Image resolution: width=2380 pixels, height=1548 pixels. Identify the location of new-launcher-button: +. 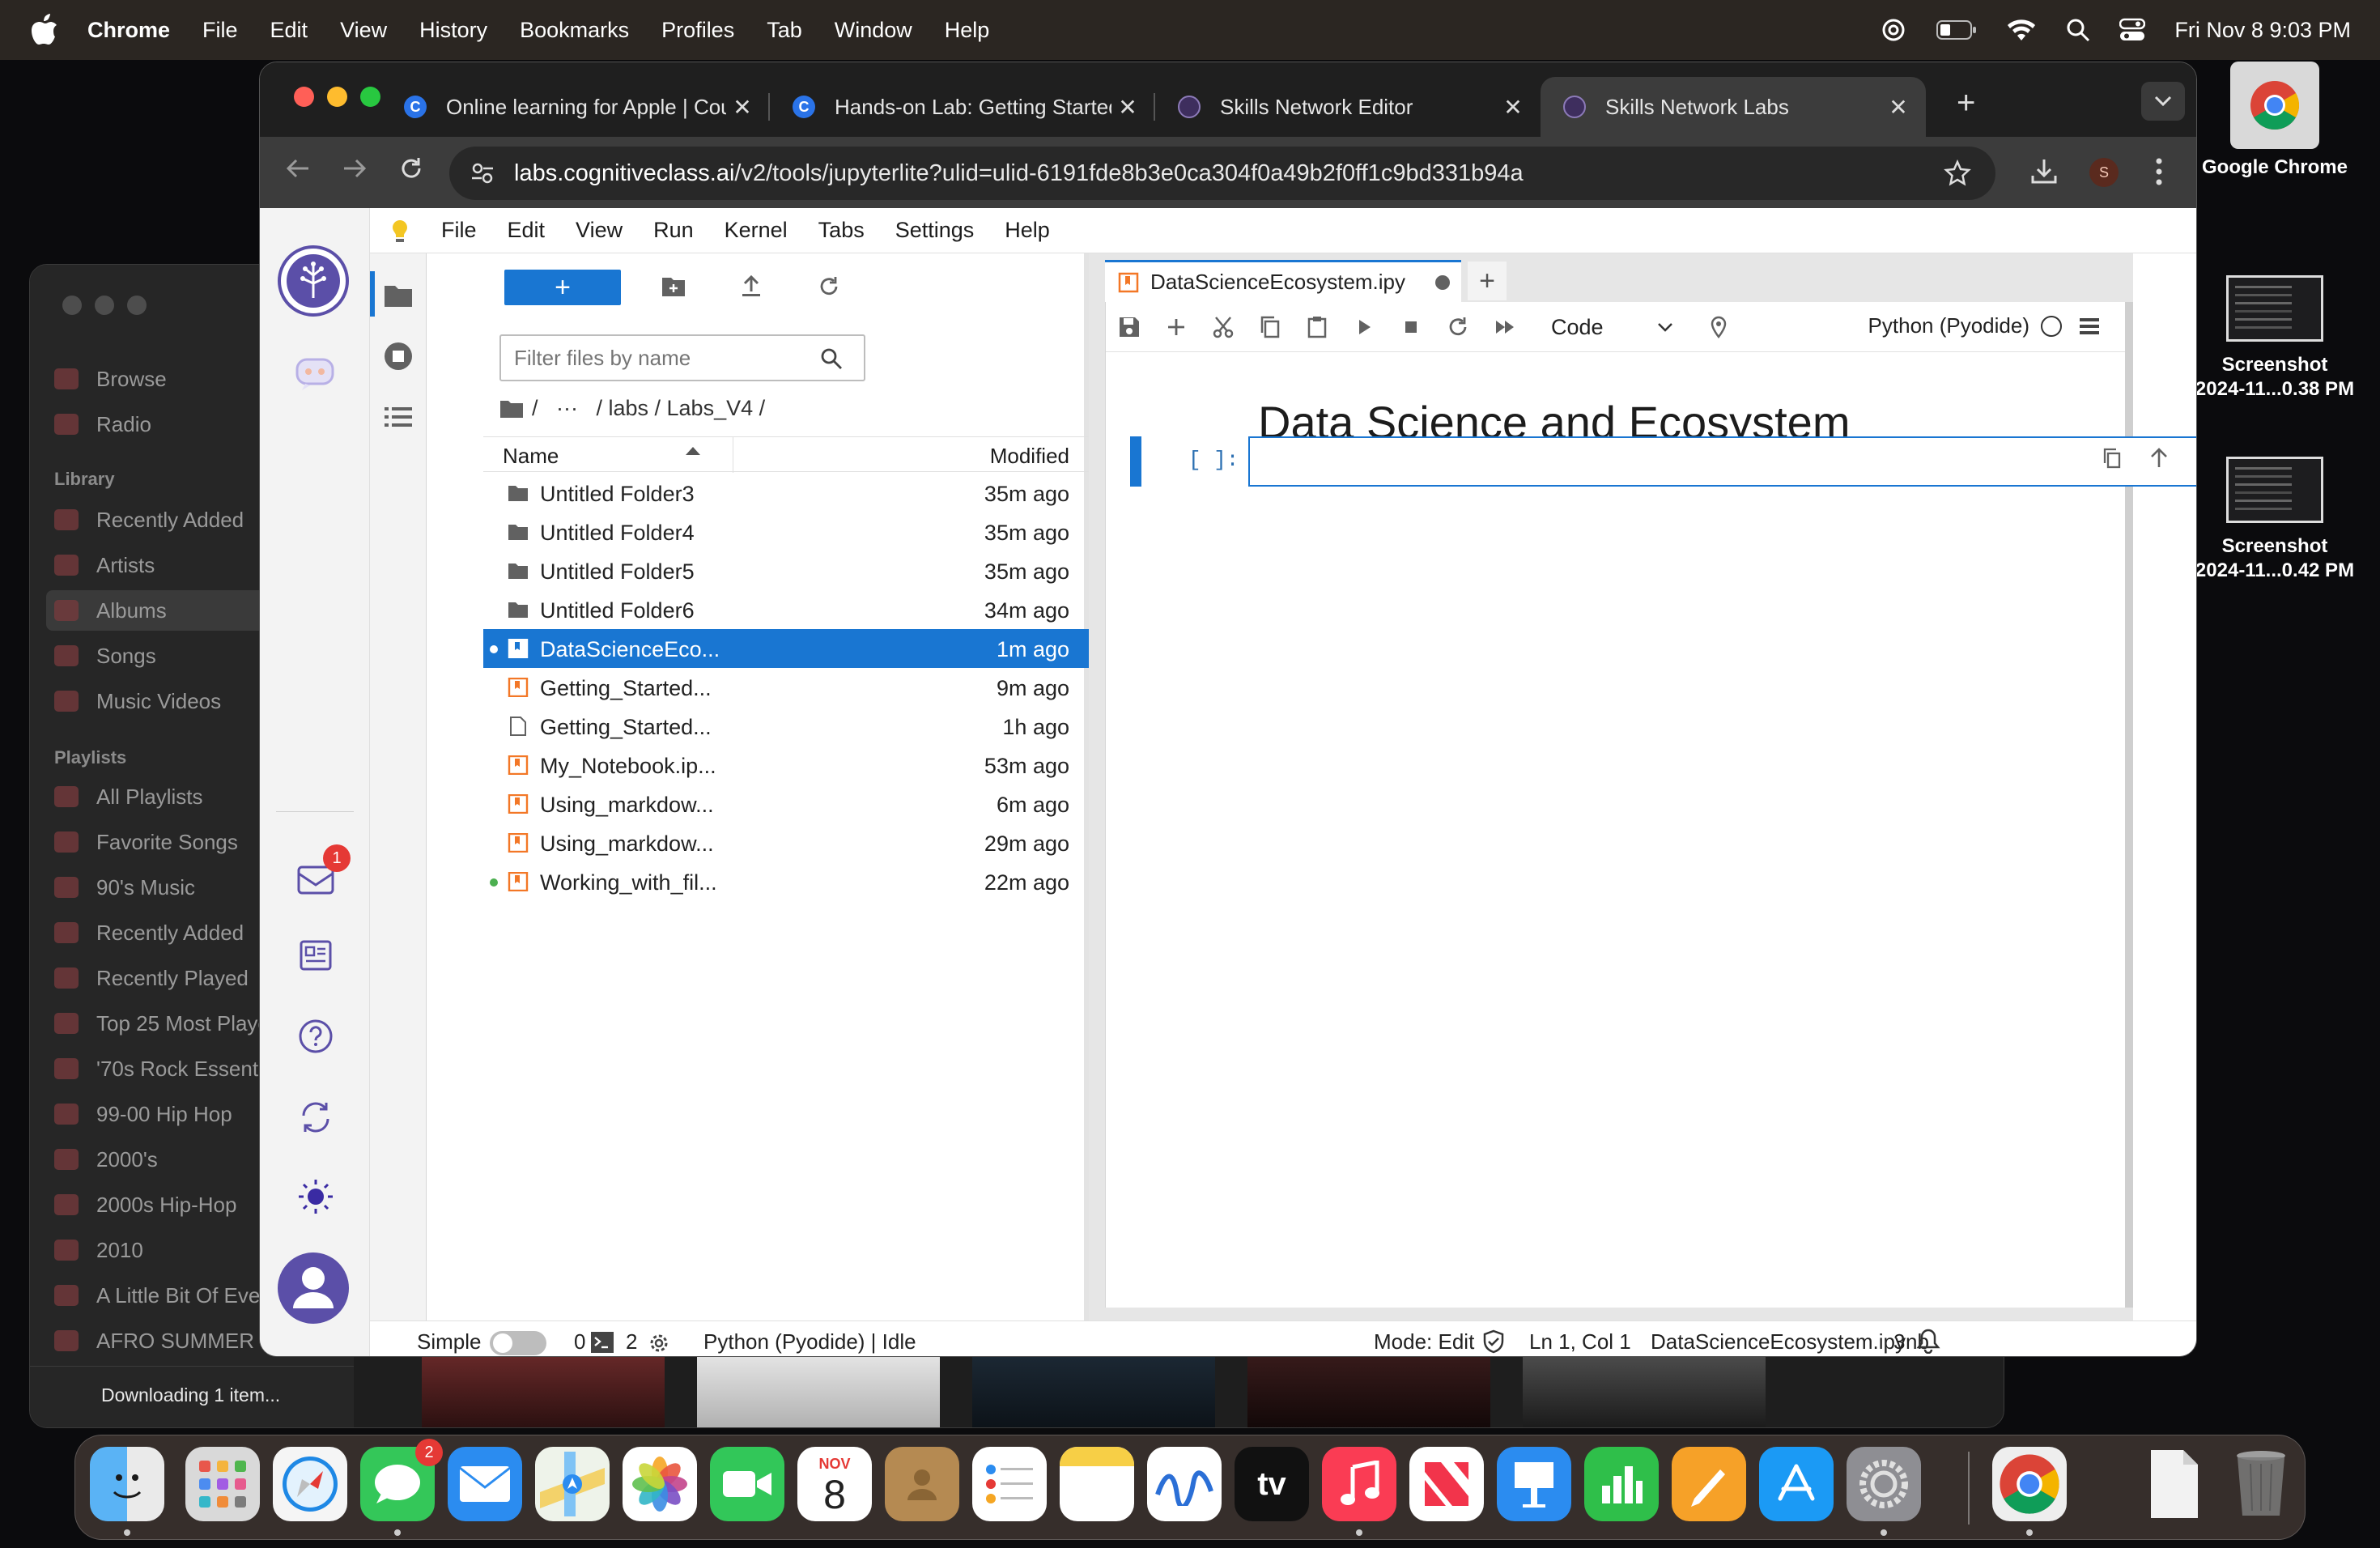
(562, 288).